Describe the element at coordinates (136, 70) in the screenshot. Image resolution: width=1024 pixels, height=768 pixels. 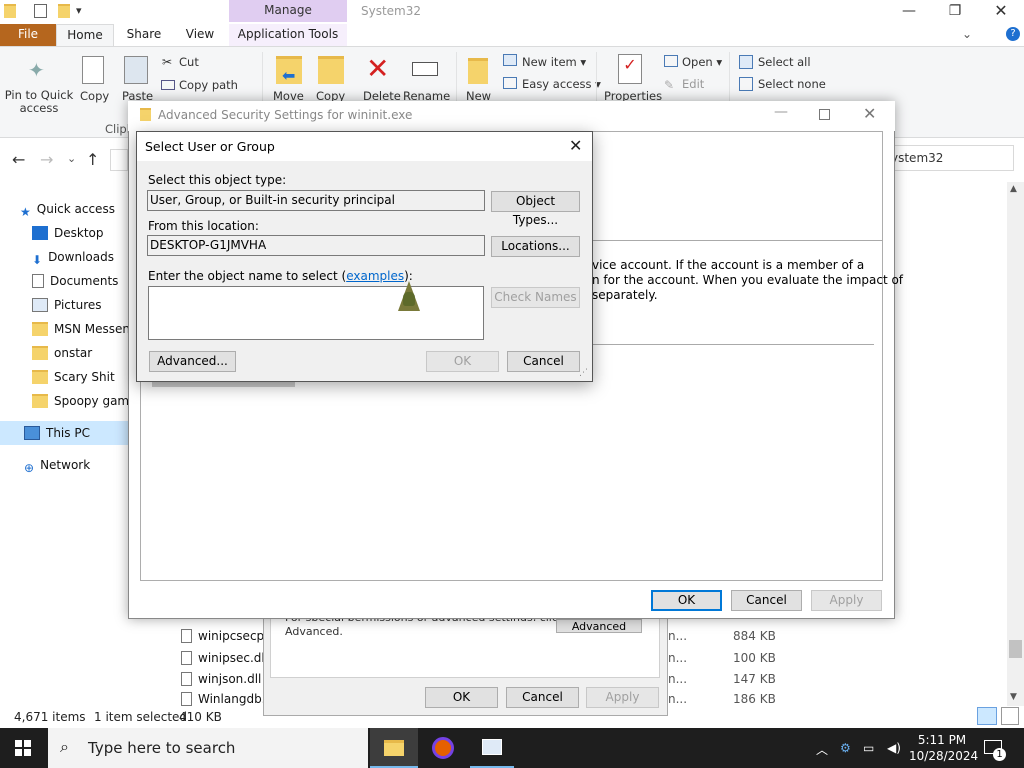
I see `paste-icon` at that location.